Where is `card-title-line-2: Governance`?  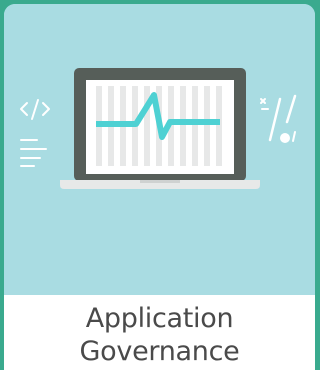 card-title-line-2: Governance is located at coordinates (159, 351).